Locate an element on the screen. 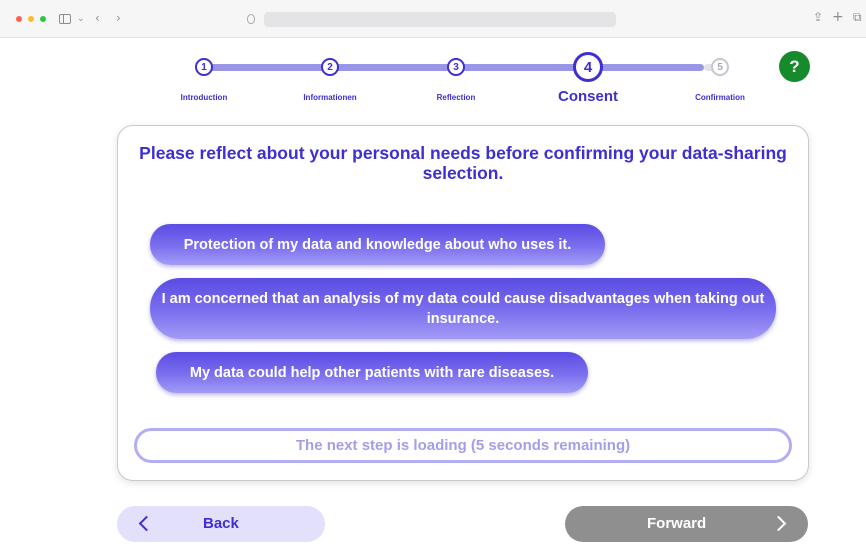 The width and height of the screenshot is (866, 555). privacy-shield-icon is located at coordinates (251, 19).